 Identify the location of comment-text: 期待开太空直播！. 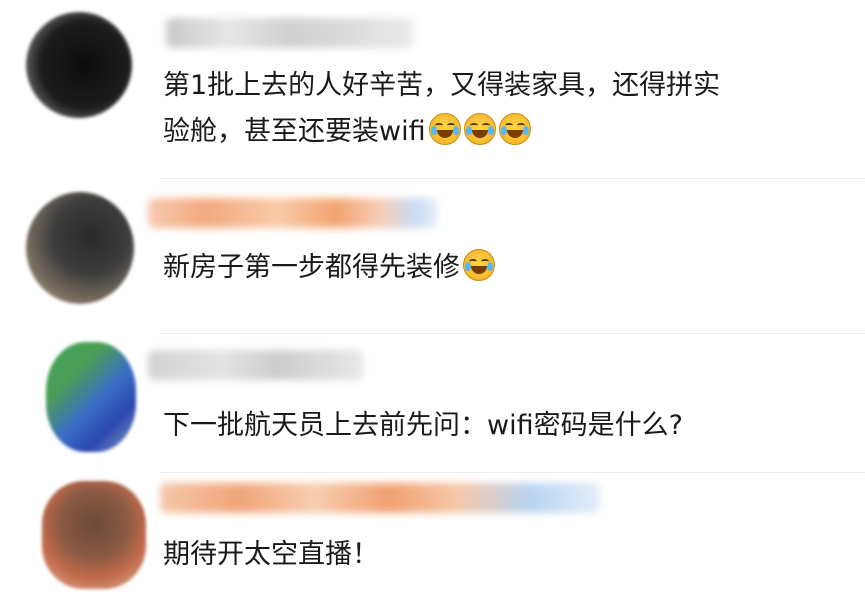
(271, 554).